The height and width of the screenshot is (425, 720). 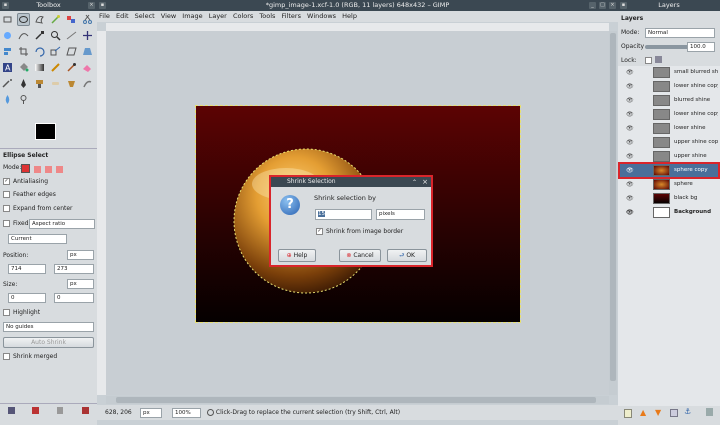 I want to click on shrink-from-border-option: ✓ Shrink from image border, so click(x=359, y=231).